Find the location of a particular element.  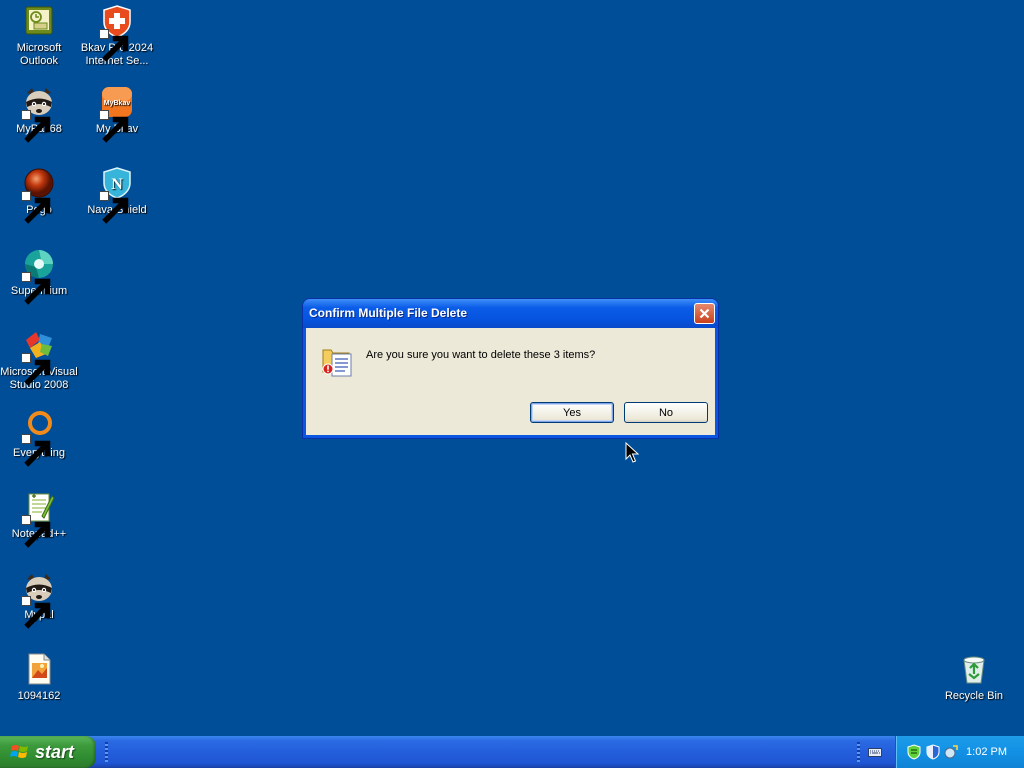

desktop-icon-1094162: 1094162 is located at coordinates (39, 677).